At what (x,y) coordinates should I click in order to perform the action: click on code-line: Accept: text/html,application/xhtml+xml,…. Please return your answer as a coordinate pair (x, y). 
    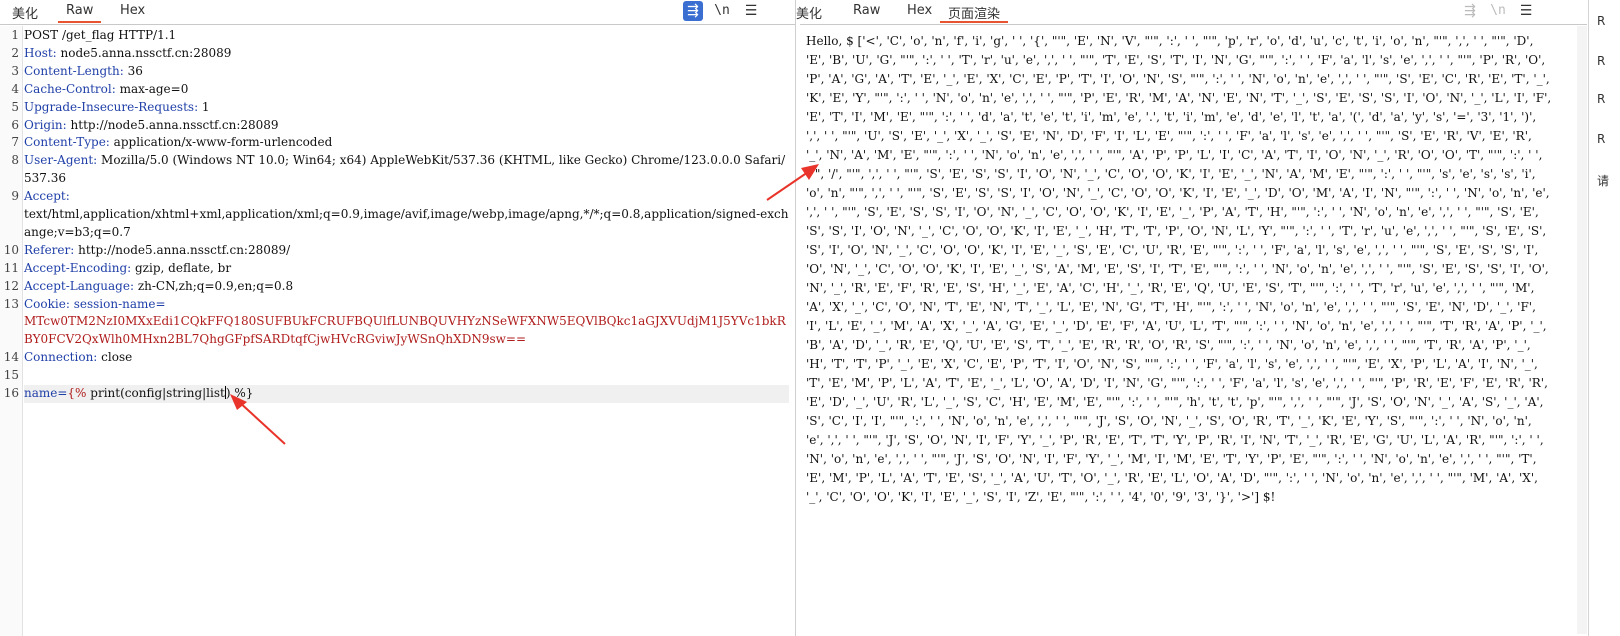
    Looking at the image, I should click on (406, 215).